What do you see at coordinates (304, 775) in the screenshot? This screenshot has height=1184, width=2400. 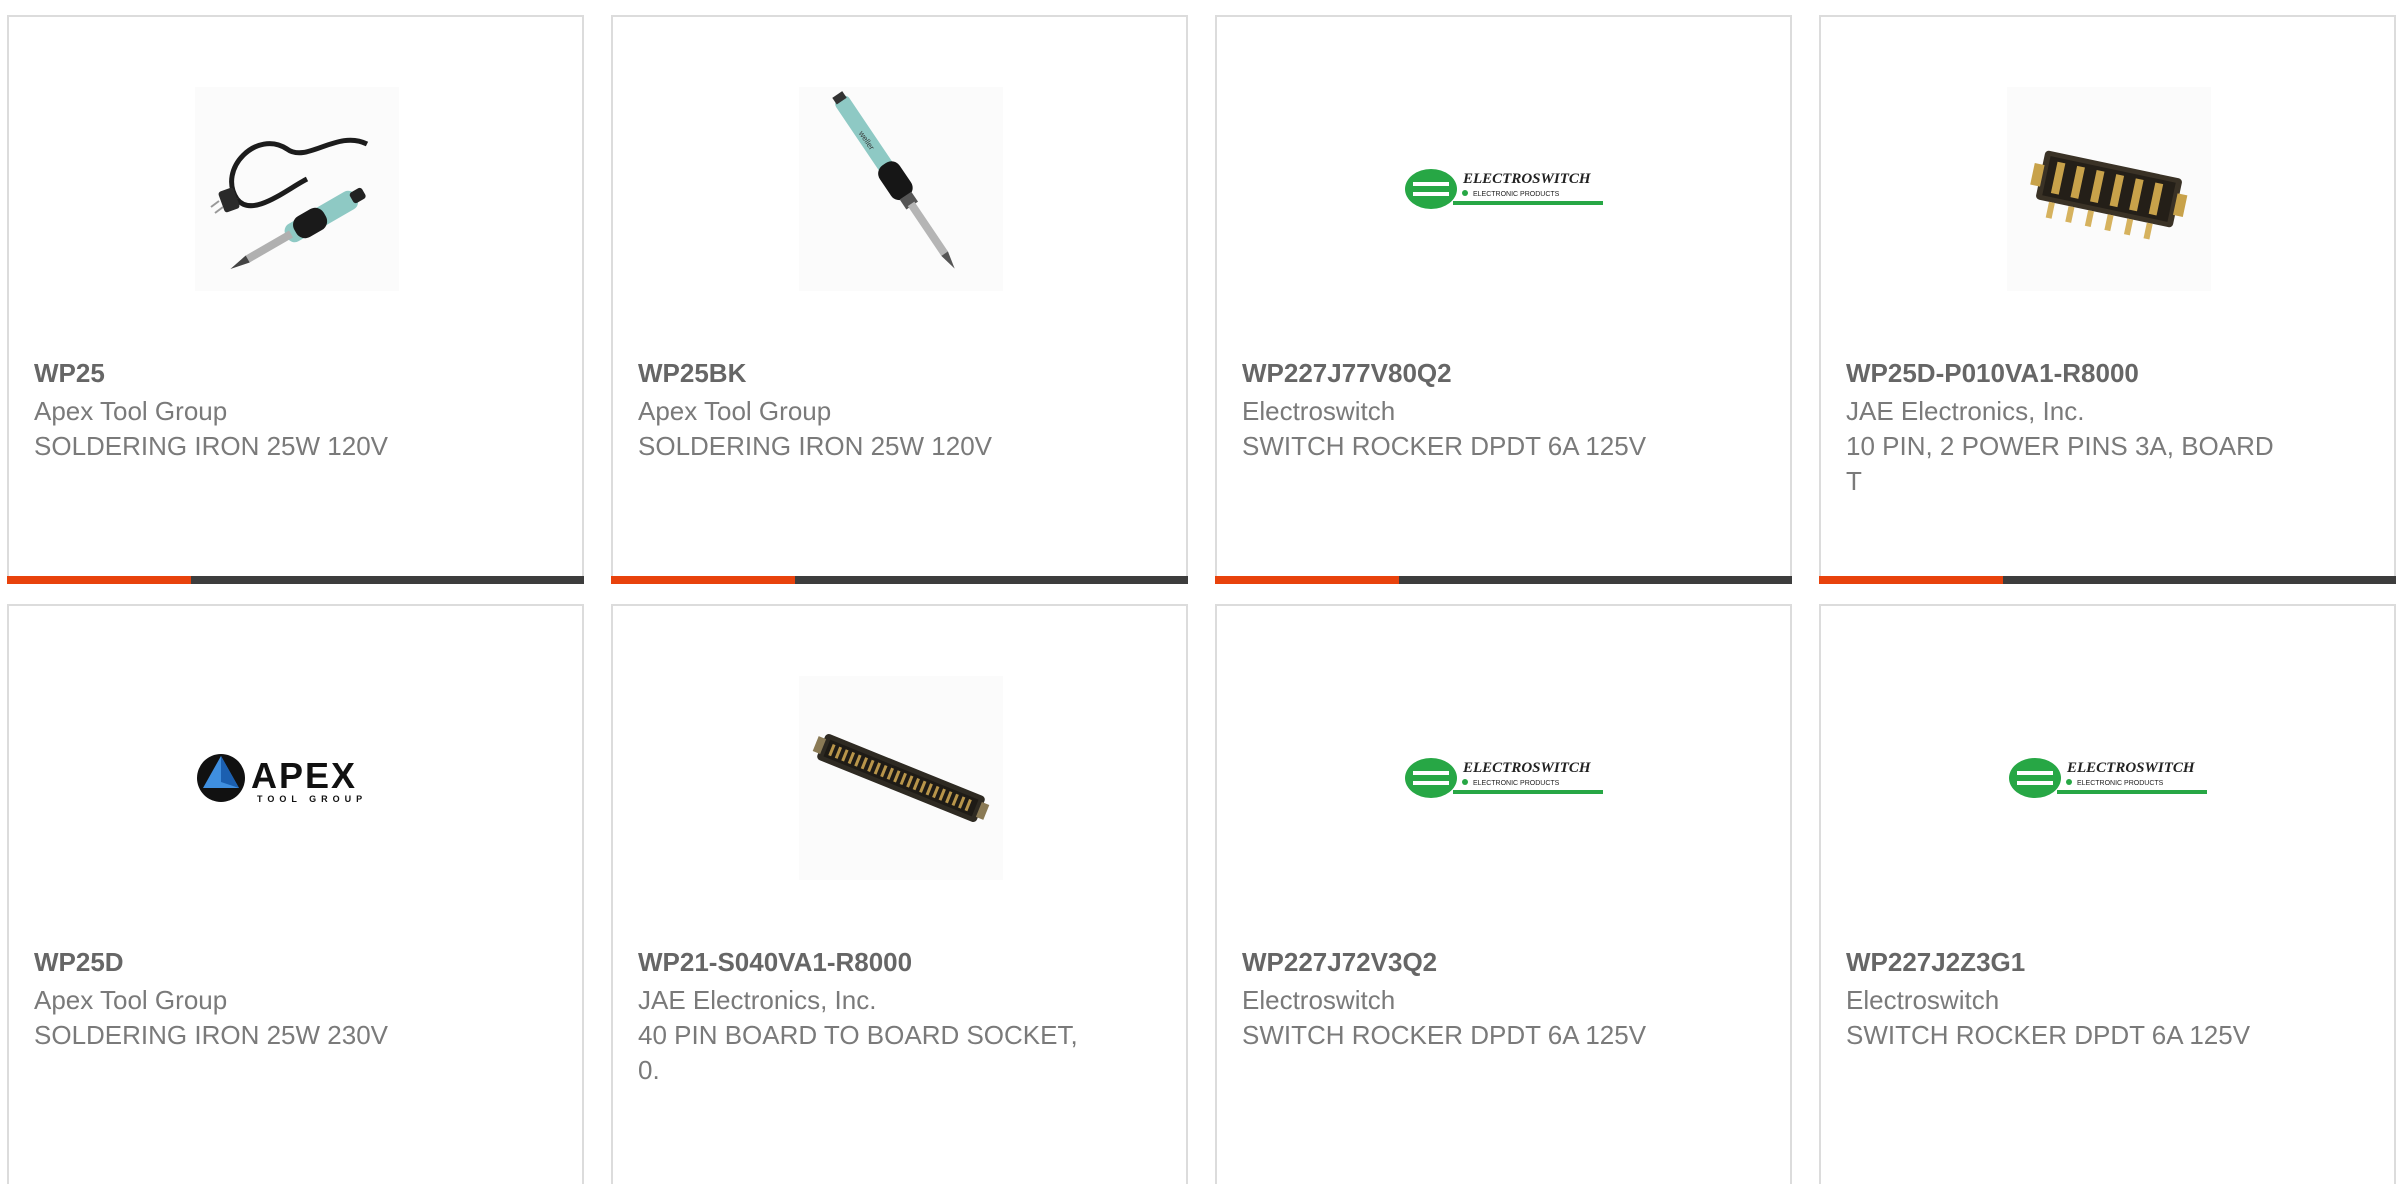 I see `svg-text: APEX` at bounding box center [304, 775].